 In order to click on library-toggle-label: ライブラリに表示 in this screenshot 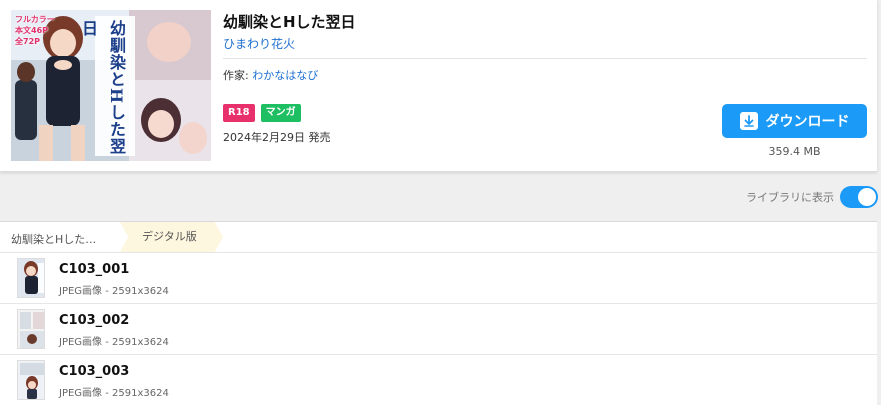, I will do `click(790, 197)`.